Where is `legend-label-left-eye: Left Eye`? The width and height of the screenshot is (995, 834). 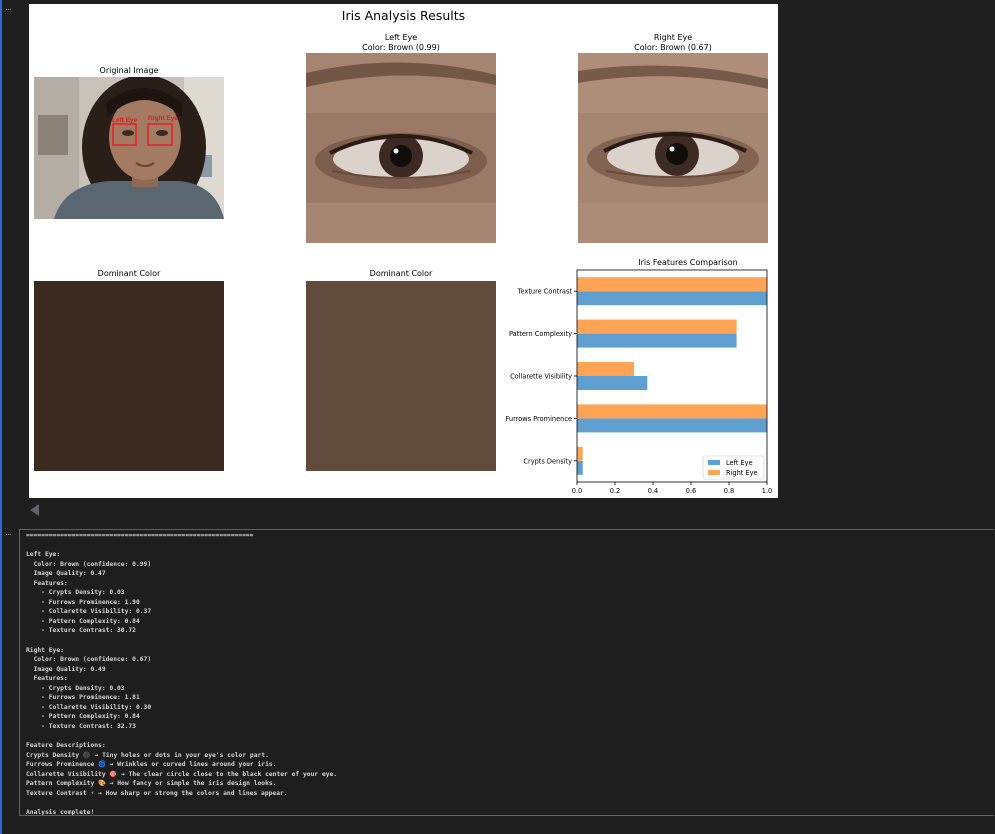
legend-label-left-eye: Left Eye is located at coordinates (739, 463).